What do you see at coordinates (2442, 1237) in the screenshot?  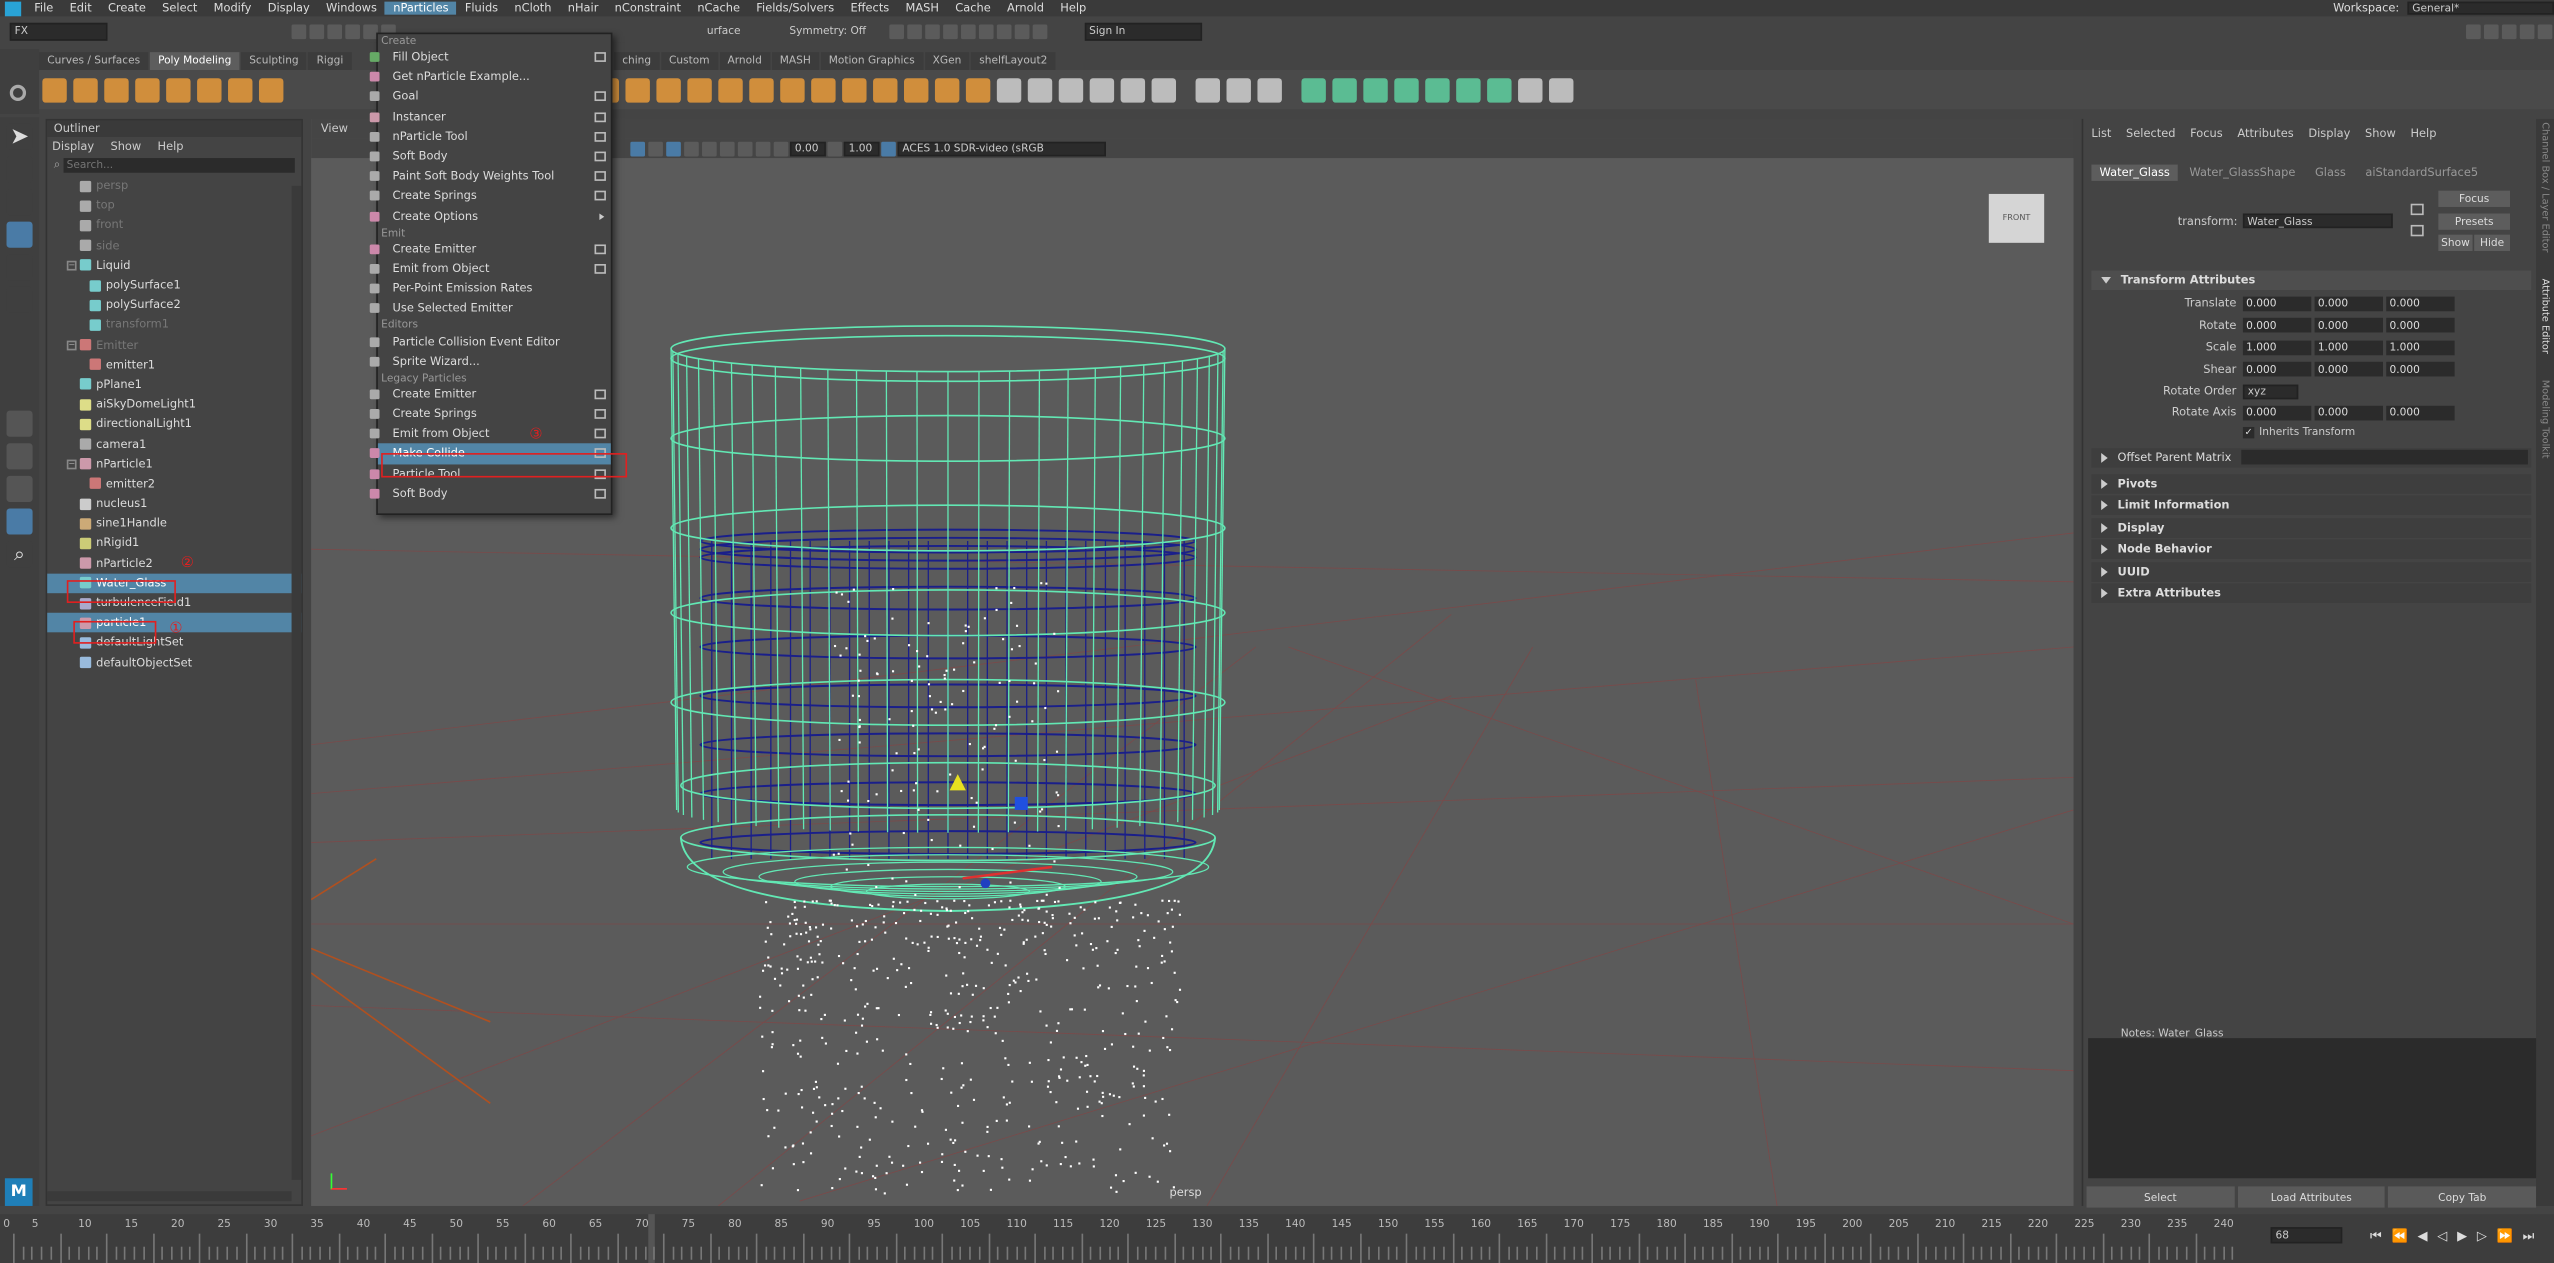 I see `play-backward-icon: ◁` at bounding box center [2442, 1237].